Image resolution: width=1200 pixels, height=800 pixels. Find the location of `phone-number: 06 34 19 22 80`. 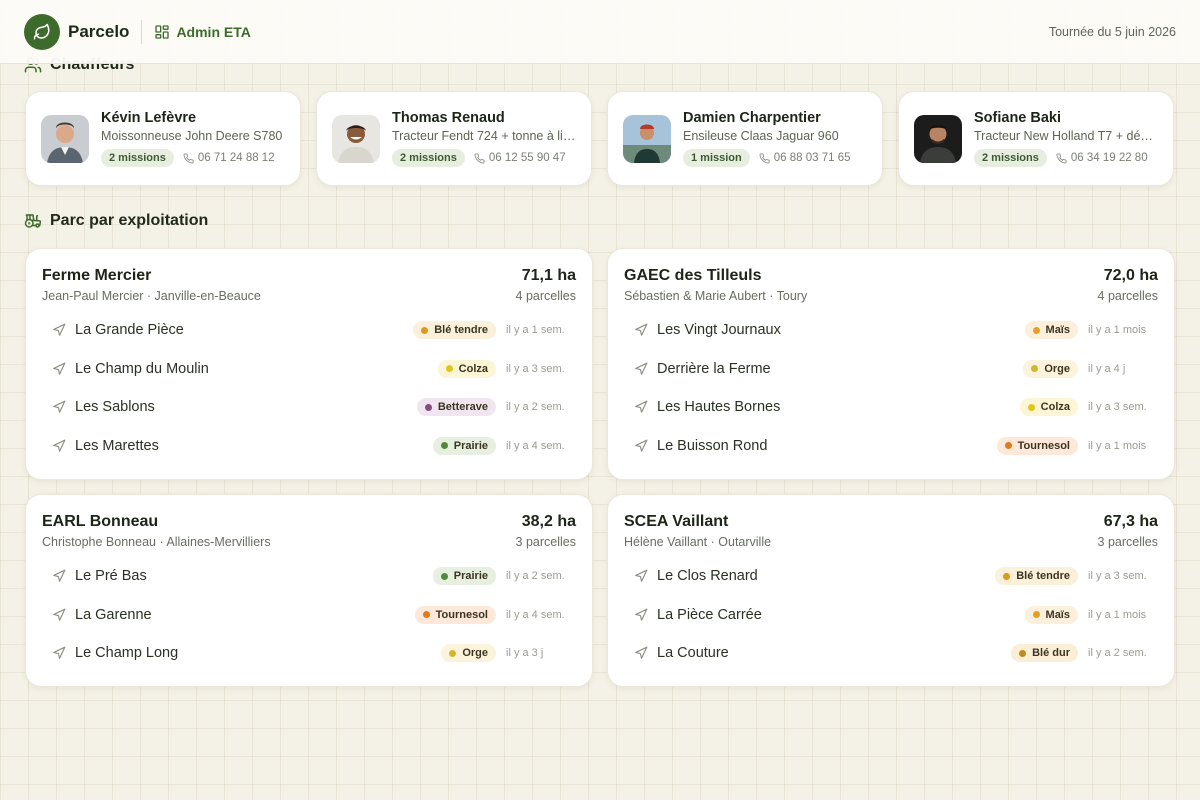

phone-number: 06 34 19 22 80 is located at coordinates (1102, 158).